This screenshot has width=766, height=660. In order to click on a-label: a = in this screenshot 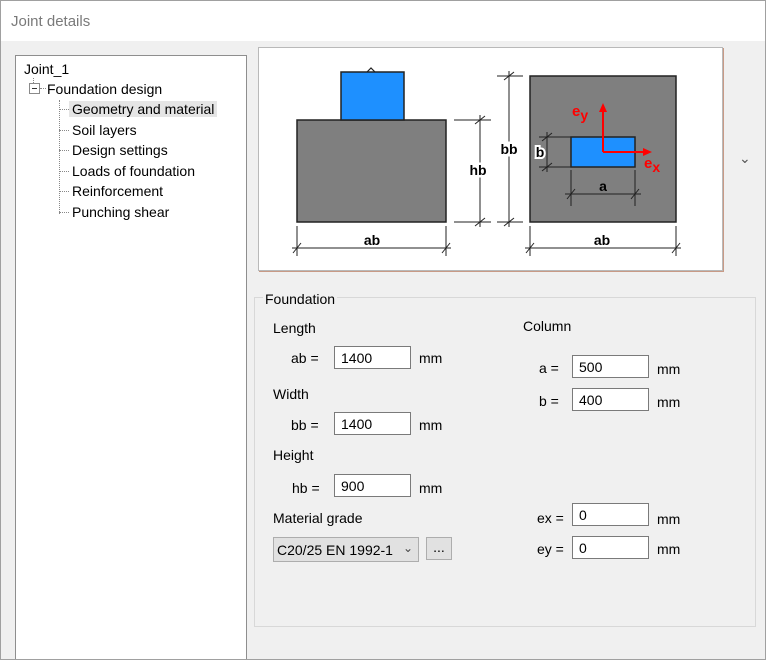, I will do `click(549, 368)`.